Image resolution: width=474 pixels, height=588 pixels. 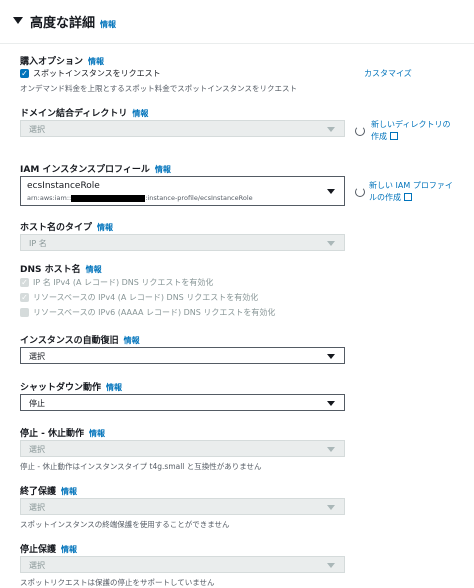 I want to click on auto-recovery-label: インスタンスの自動復旧 情報, so click(x=80, y=341).